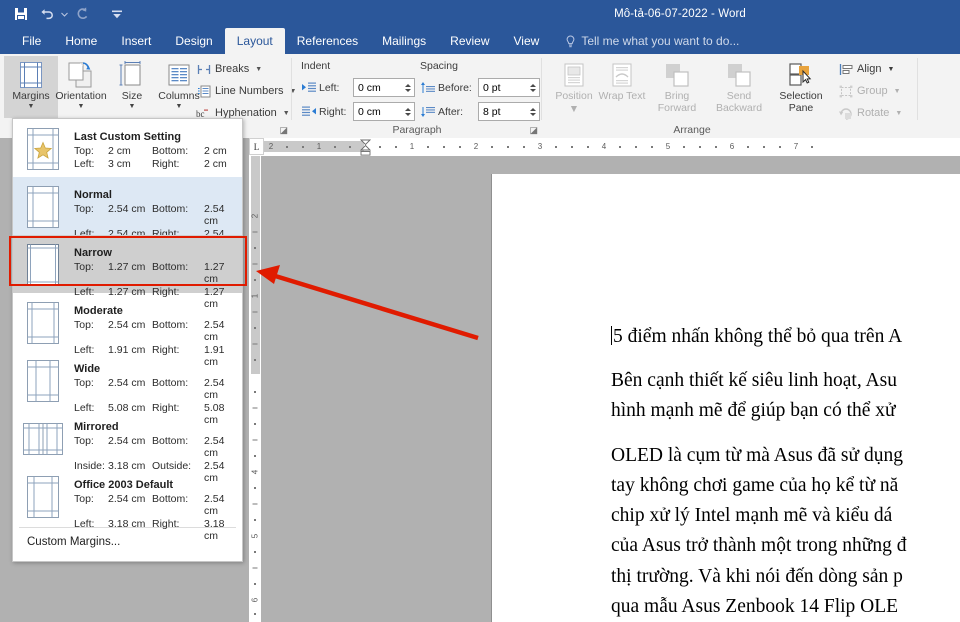 The height and width of the screenshot is (622, 960). I want to click on spacing-before-stepper, so click(509, 87).